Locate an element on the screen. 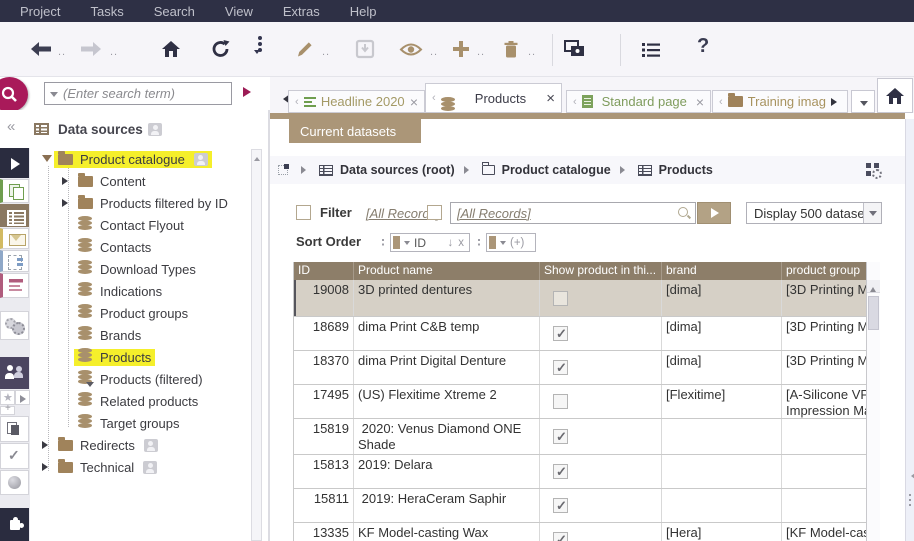  filter-checkbox is located at coordinates (303, 212).